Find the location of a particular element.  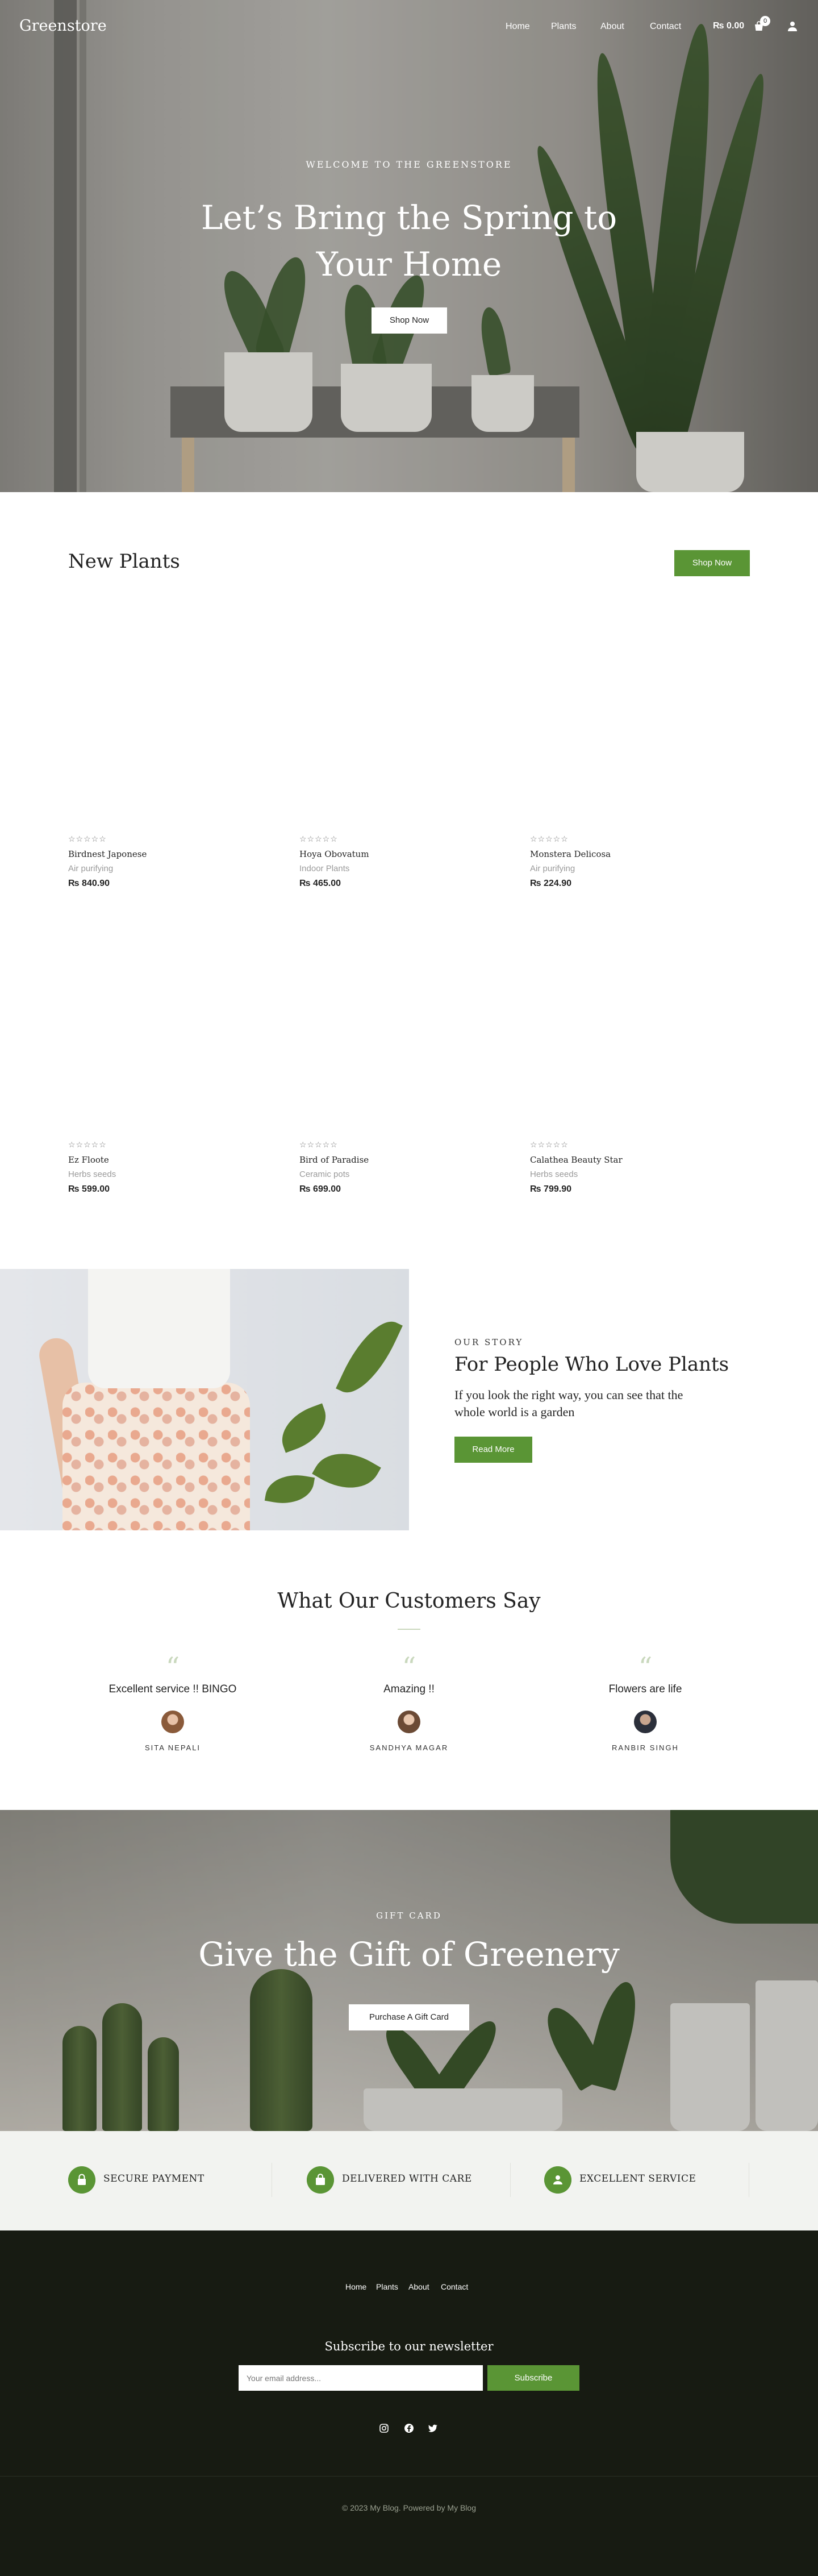

product-price: ₨ 224.90 is located at coordinates (550, 883).